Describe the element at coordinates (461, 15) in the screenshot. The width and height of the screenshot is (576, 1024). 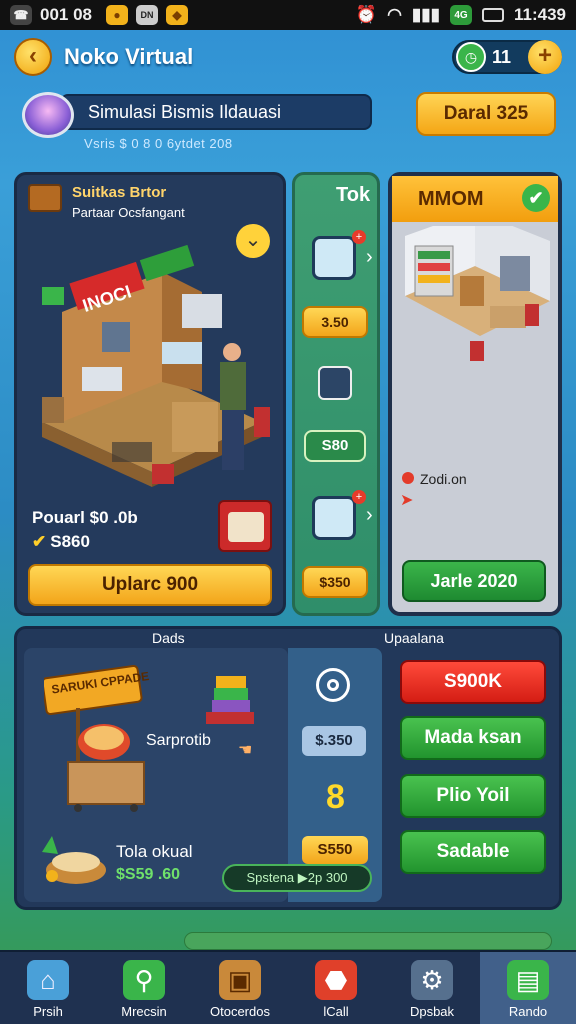
I see `network-badge: 4G` at that location.